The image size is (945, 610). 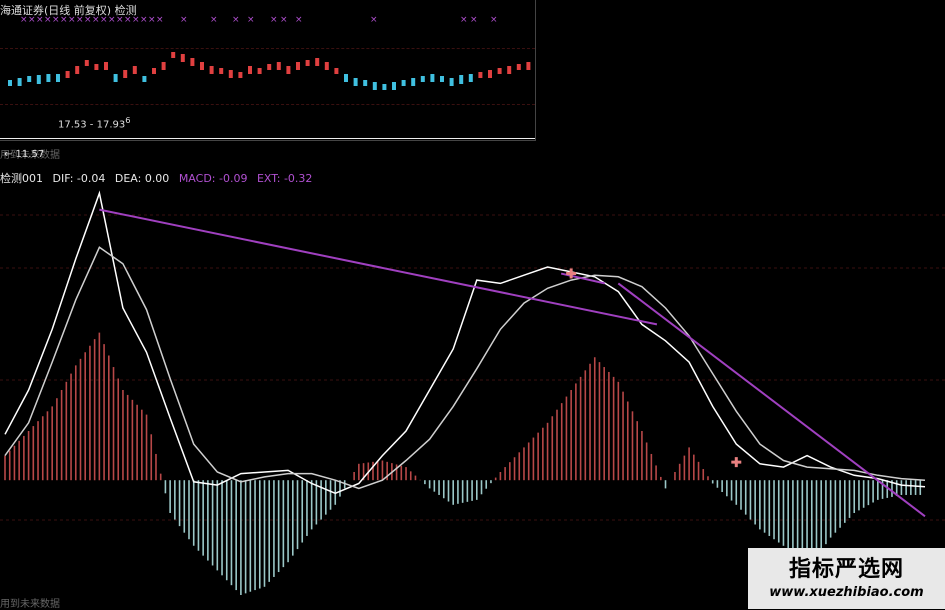 I want to click on future-data-label-bottom: 用到未来数据, so click(x=30, y=604).